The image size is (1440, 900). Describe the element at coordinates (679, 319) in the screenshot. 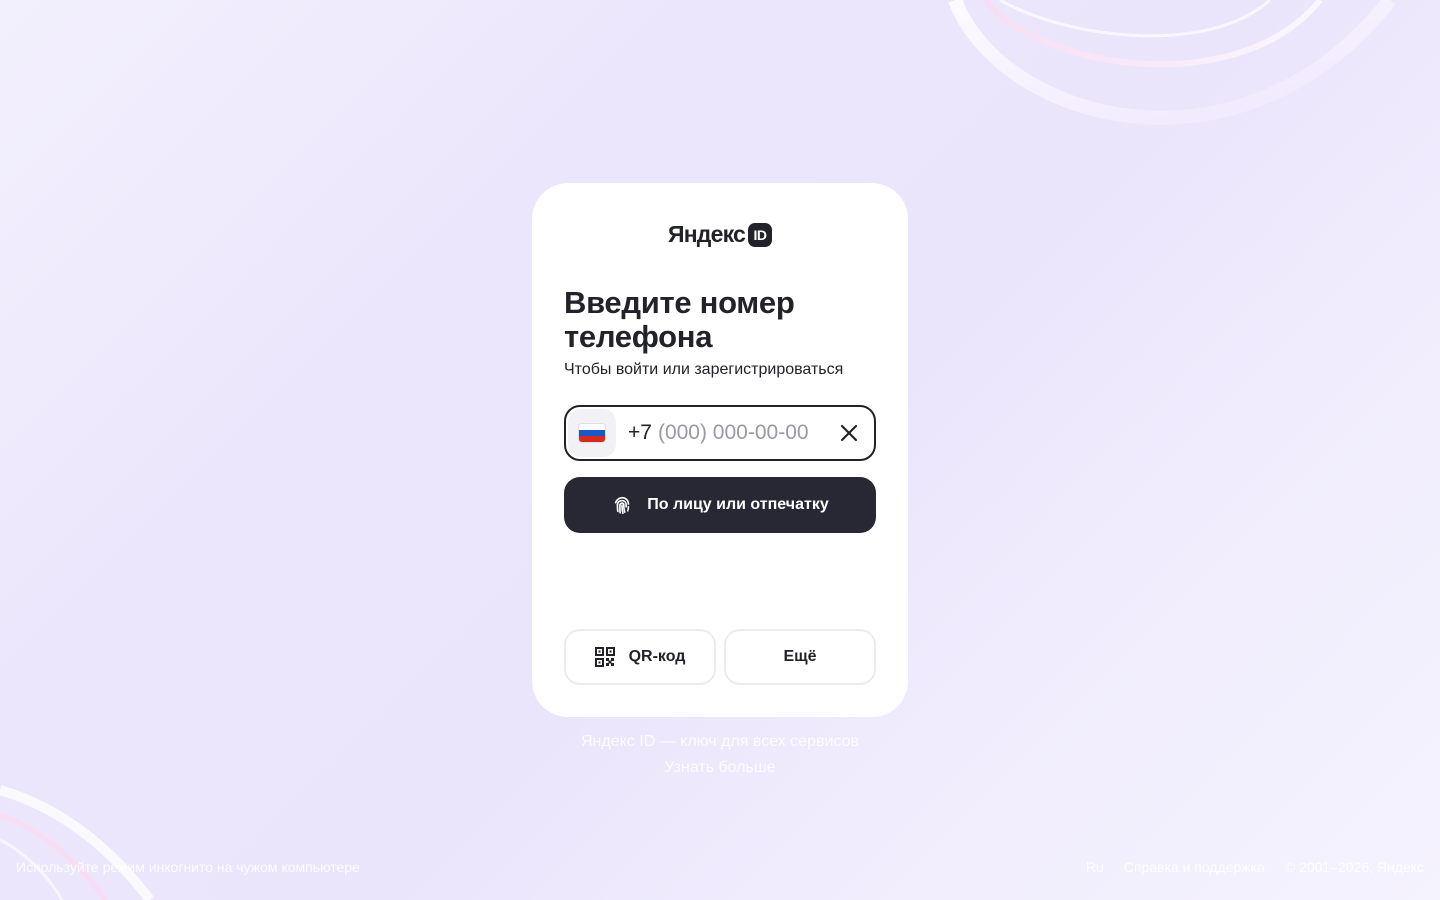

I see `page-title: Введите номер телефона` at that location.